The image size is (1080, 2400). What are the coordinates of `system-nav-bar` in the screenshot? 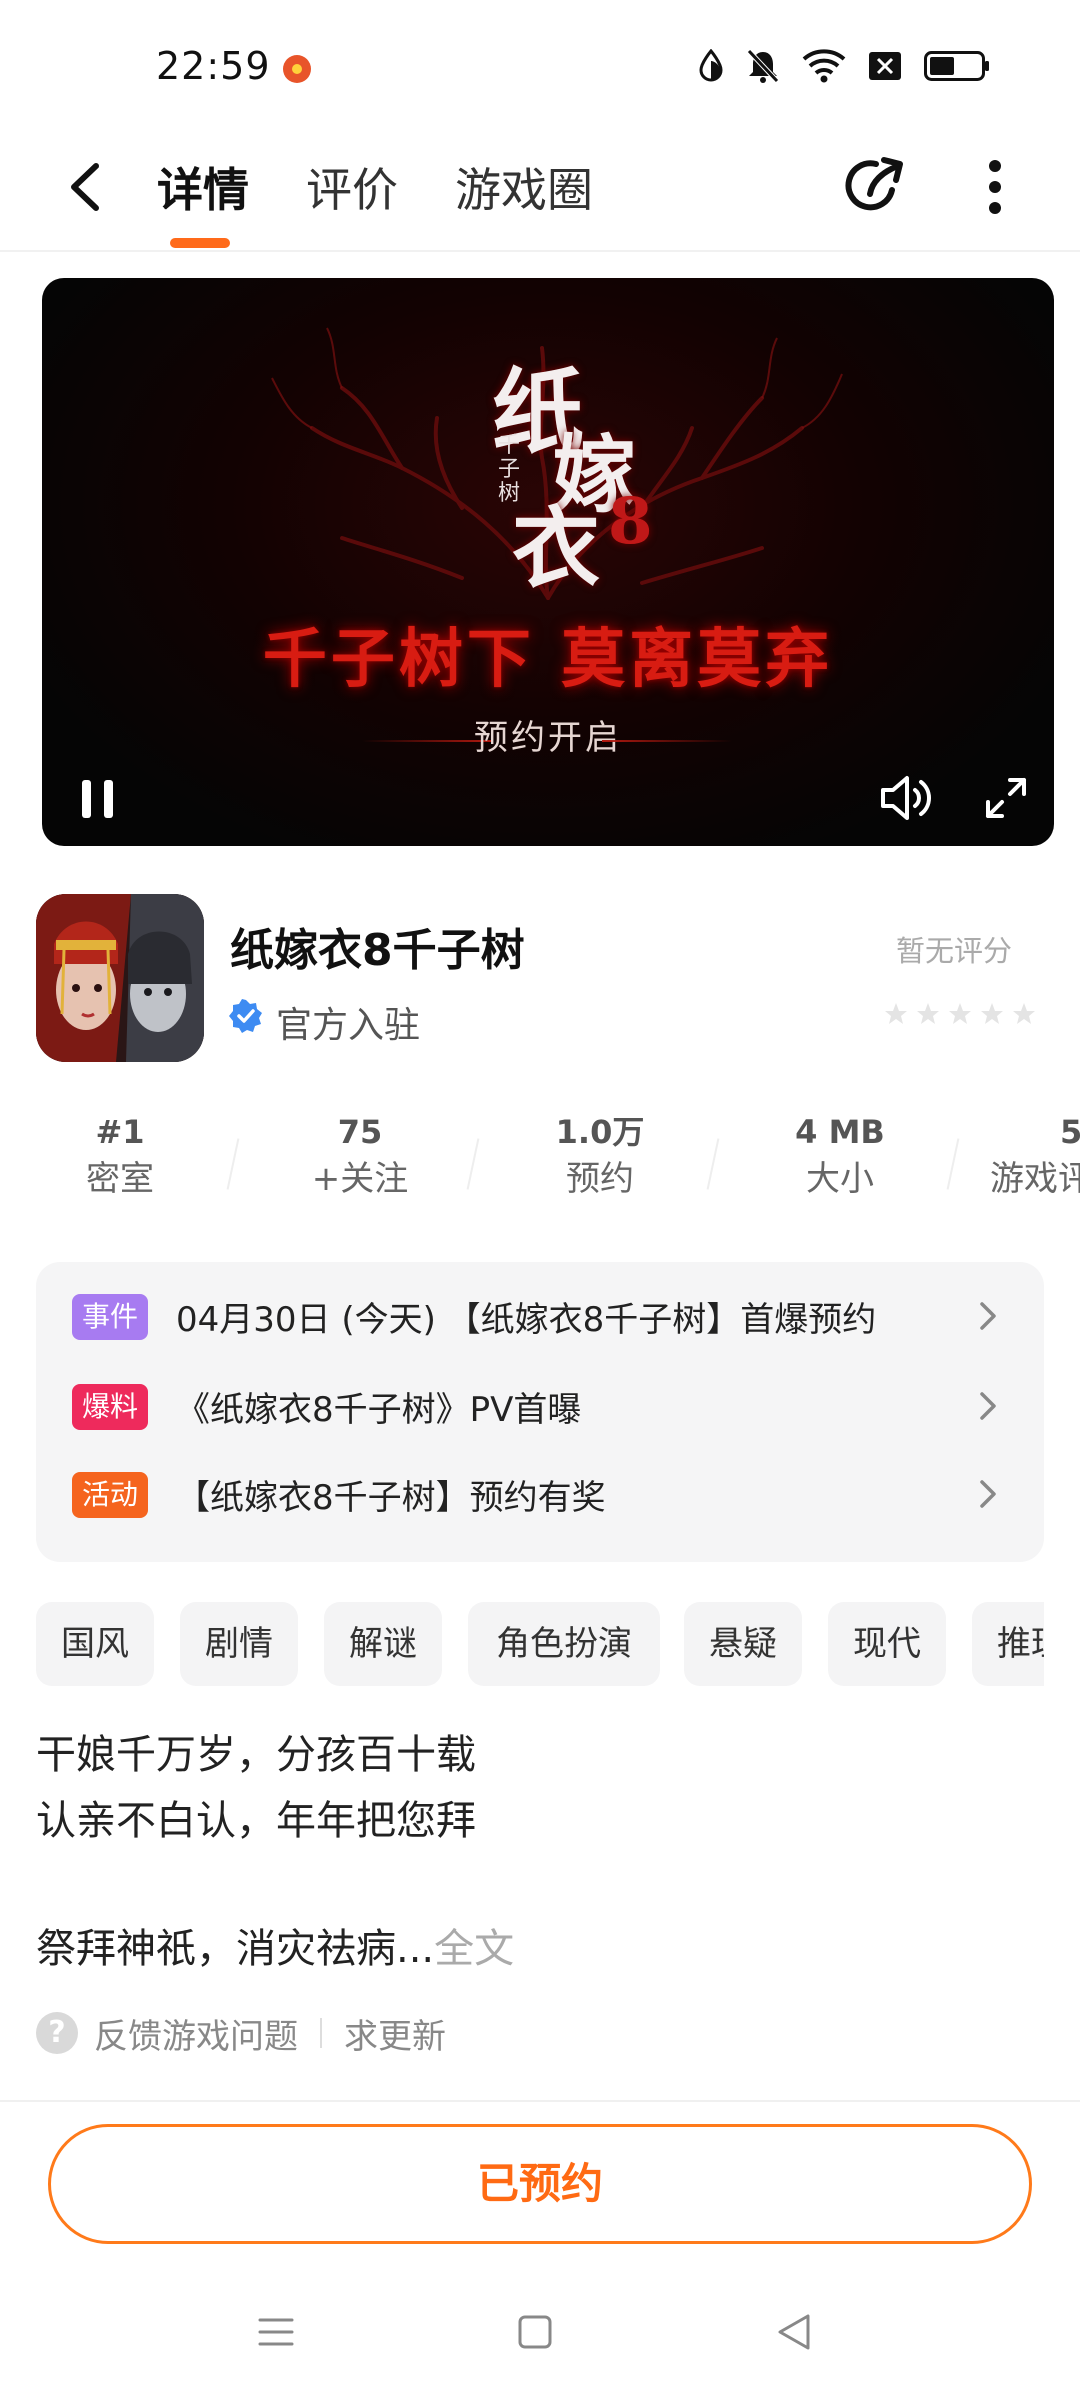 It's located at (540, 2335).